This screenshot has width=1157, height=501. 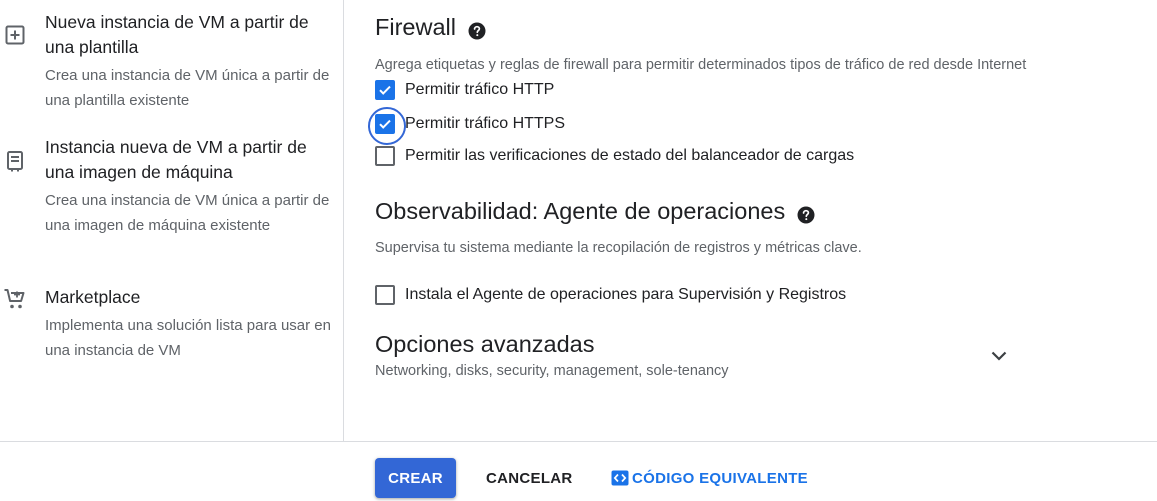 I want to click on machine-image-icon, so click(x=15, y=161).